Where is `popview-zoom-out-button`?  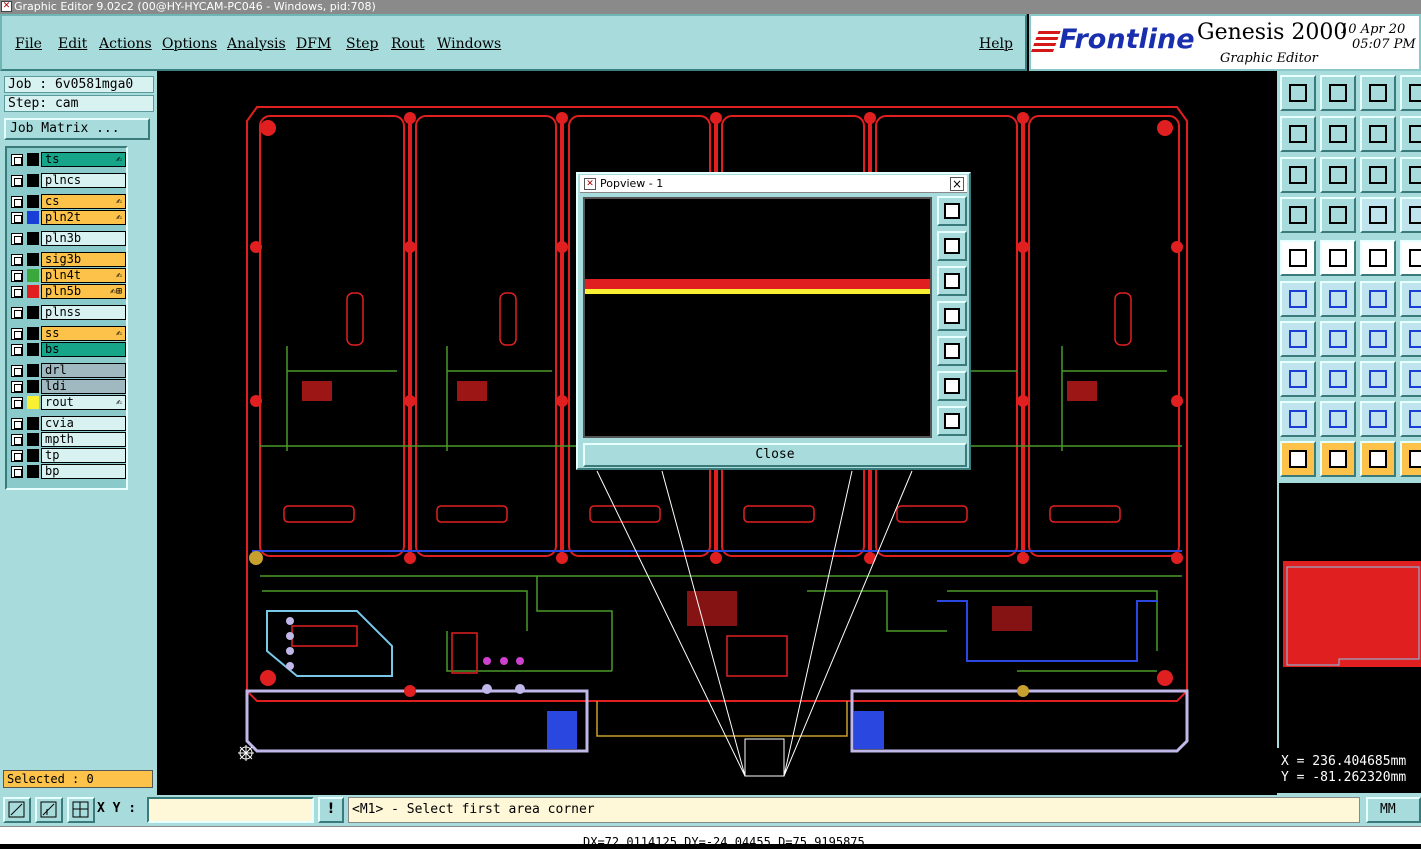
popview-zoom-out-button is located at coordinates (952, 421).